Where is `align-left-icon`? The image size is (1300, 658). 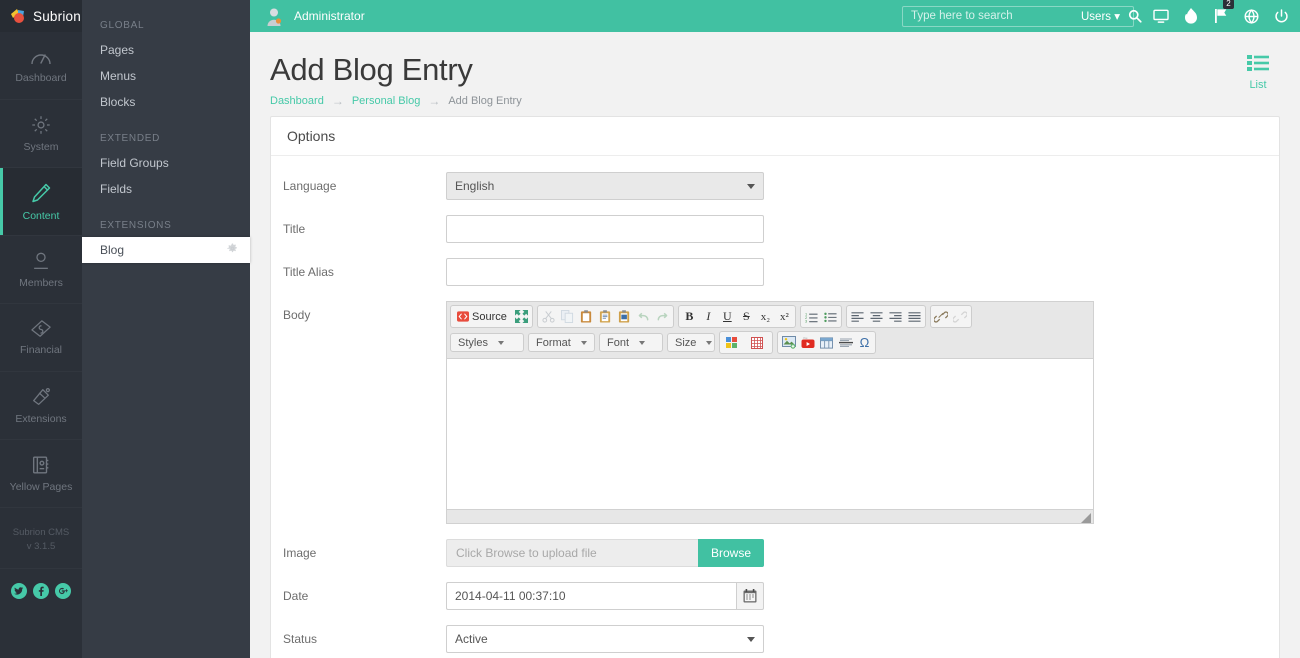
align-left-icon is located at coordinates (857, 316).